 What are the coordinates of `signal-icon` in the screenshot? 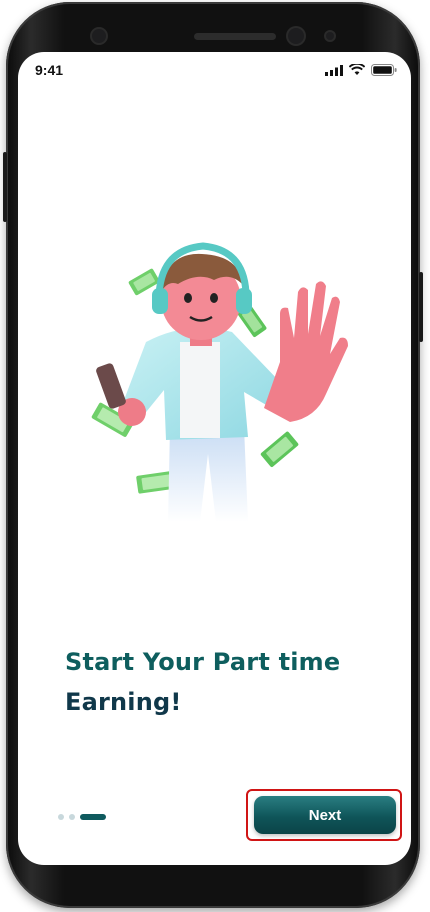 It's located at (334, 70).